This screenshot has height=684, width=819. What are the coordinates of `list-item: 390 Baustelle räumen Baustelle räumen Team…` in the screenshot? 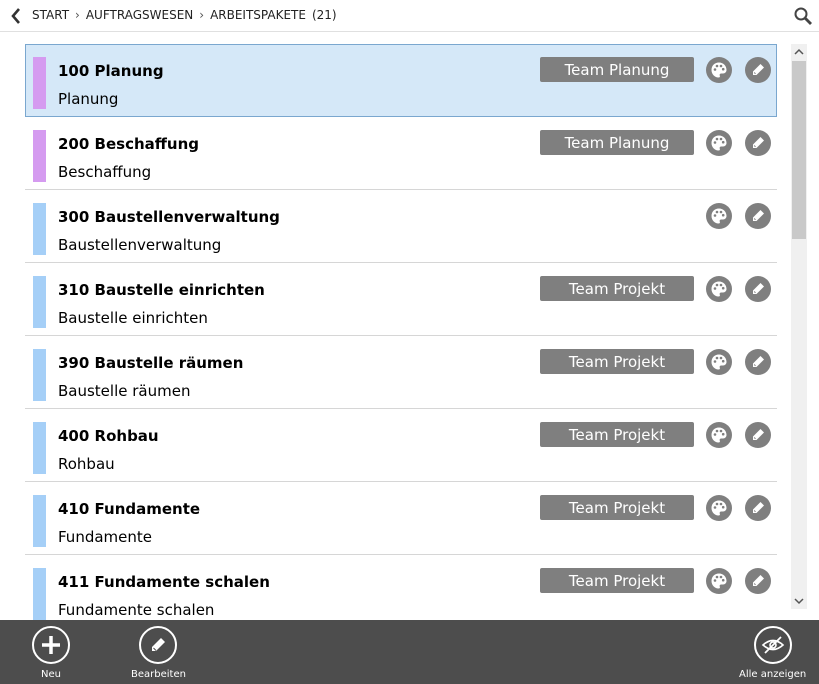 It's located at (401, 372).